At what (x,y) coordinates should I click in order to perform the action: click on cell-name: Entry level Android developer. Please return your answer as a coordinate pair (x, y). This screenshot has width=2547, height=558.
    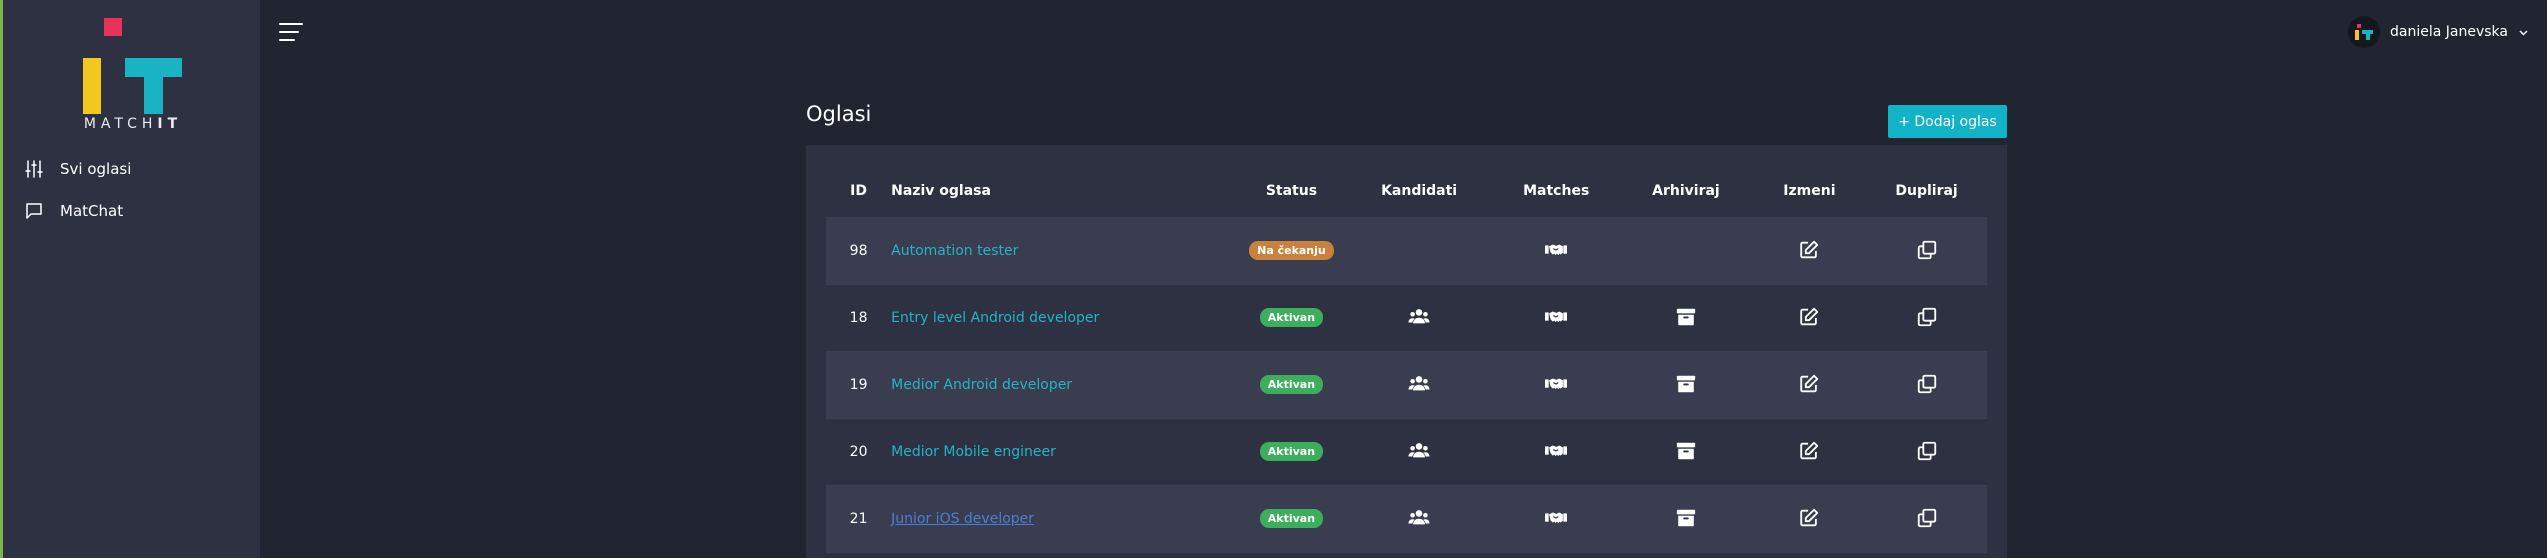
    Looking at the image, I should click on (1064, 318).